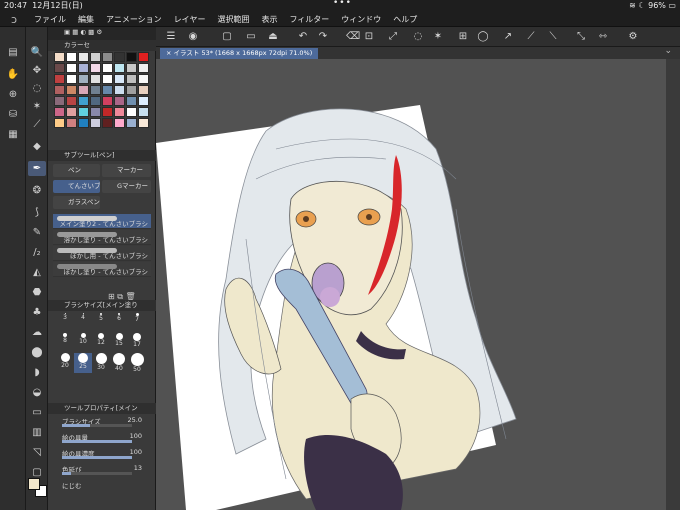  What do you see at coordinates (107, 487) in the screenshot?
I see `prop-blur: にじむ` at bounding box center [107, 487].